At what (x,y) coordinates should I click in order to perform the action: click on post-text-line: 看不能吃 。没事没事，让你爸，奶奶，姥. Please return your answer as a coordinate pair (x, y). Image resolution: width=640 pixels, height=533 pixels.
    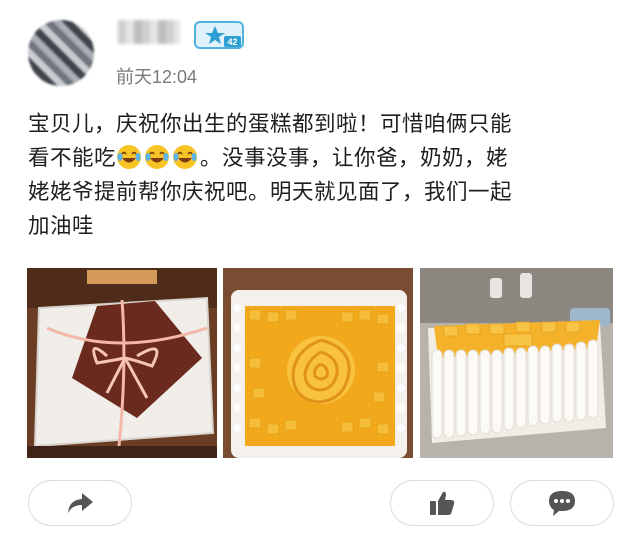
    Looking at the image, I should click on (328, 159).